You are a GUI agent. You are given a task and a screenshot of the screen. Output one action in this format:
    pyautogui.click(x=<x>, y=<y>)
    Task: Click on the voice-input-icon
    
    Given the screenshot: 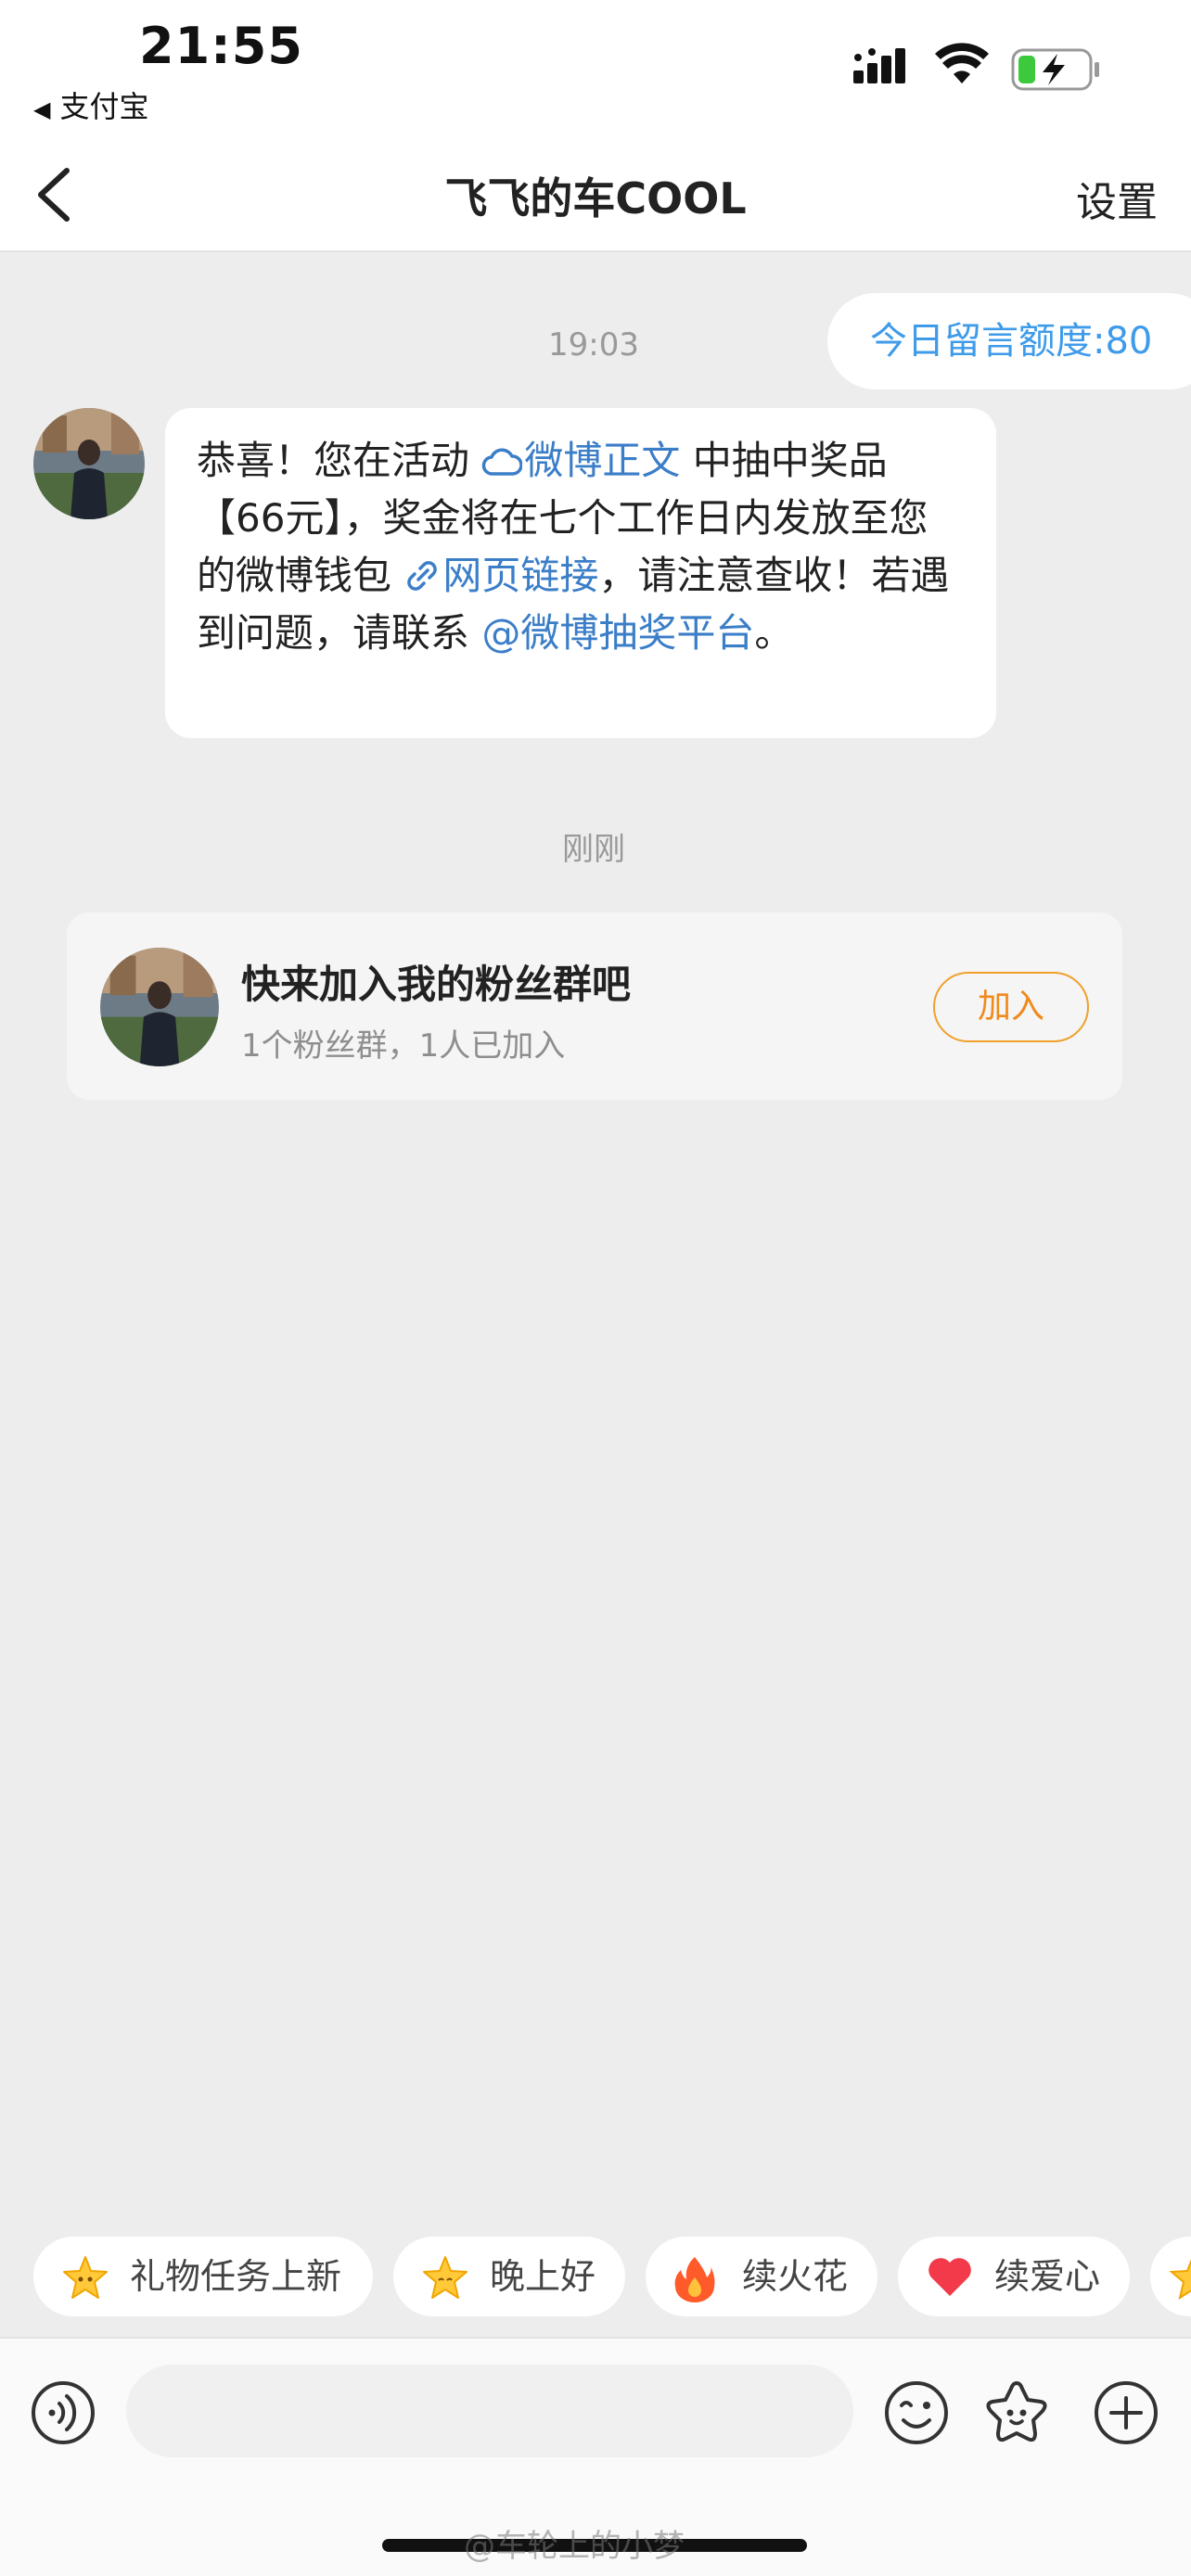 What is the action you would take?
    pyautogui.click(x=63, y=2412)
    